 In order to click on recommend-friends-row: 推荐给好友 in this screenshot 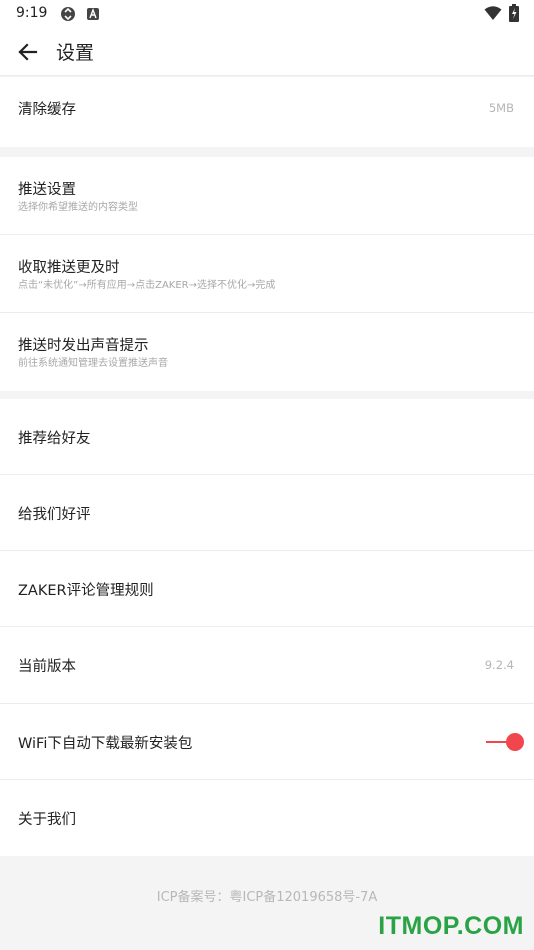, I will do `click(267, 437)`.